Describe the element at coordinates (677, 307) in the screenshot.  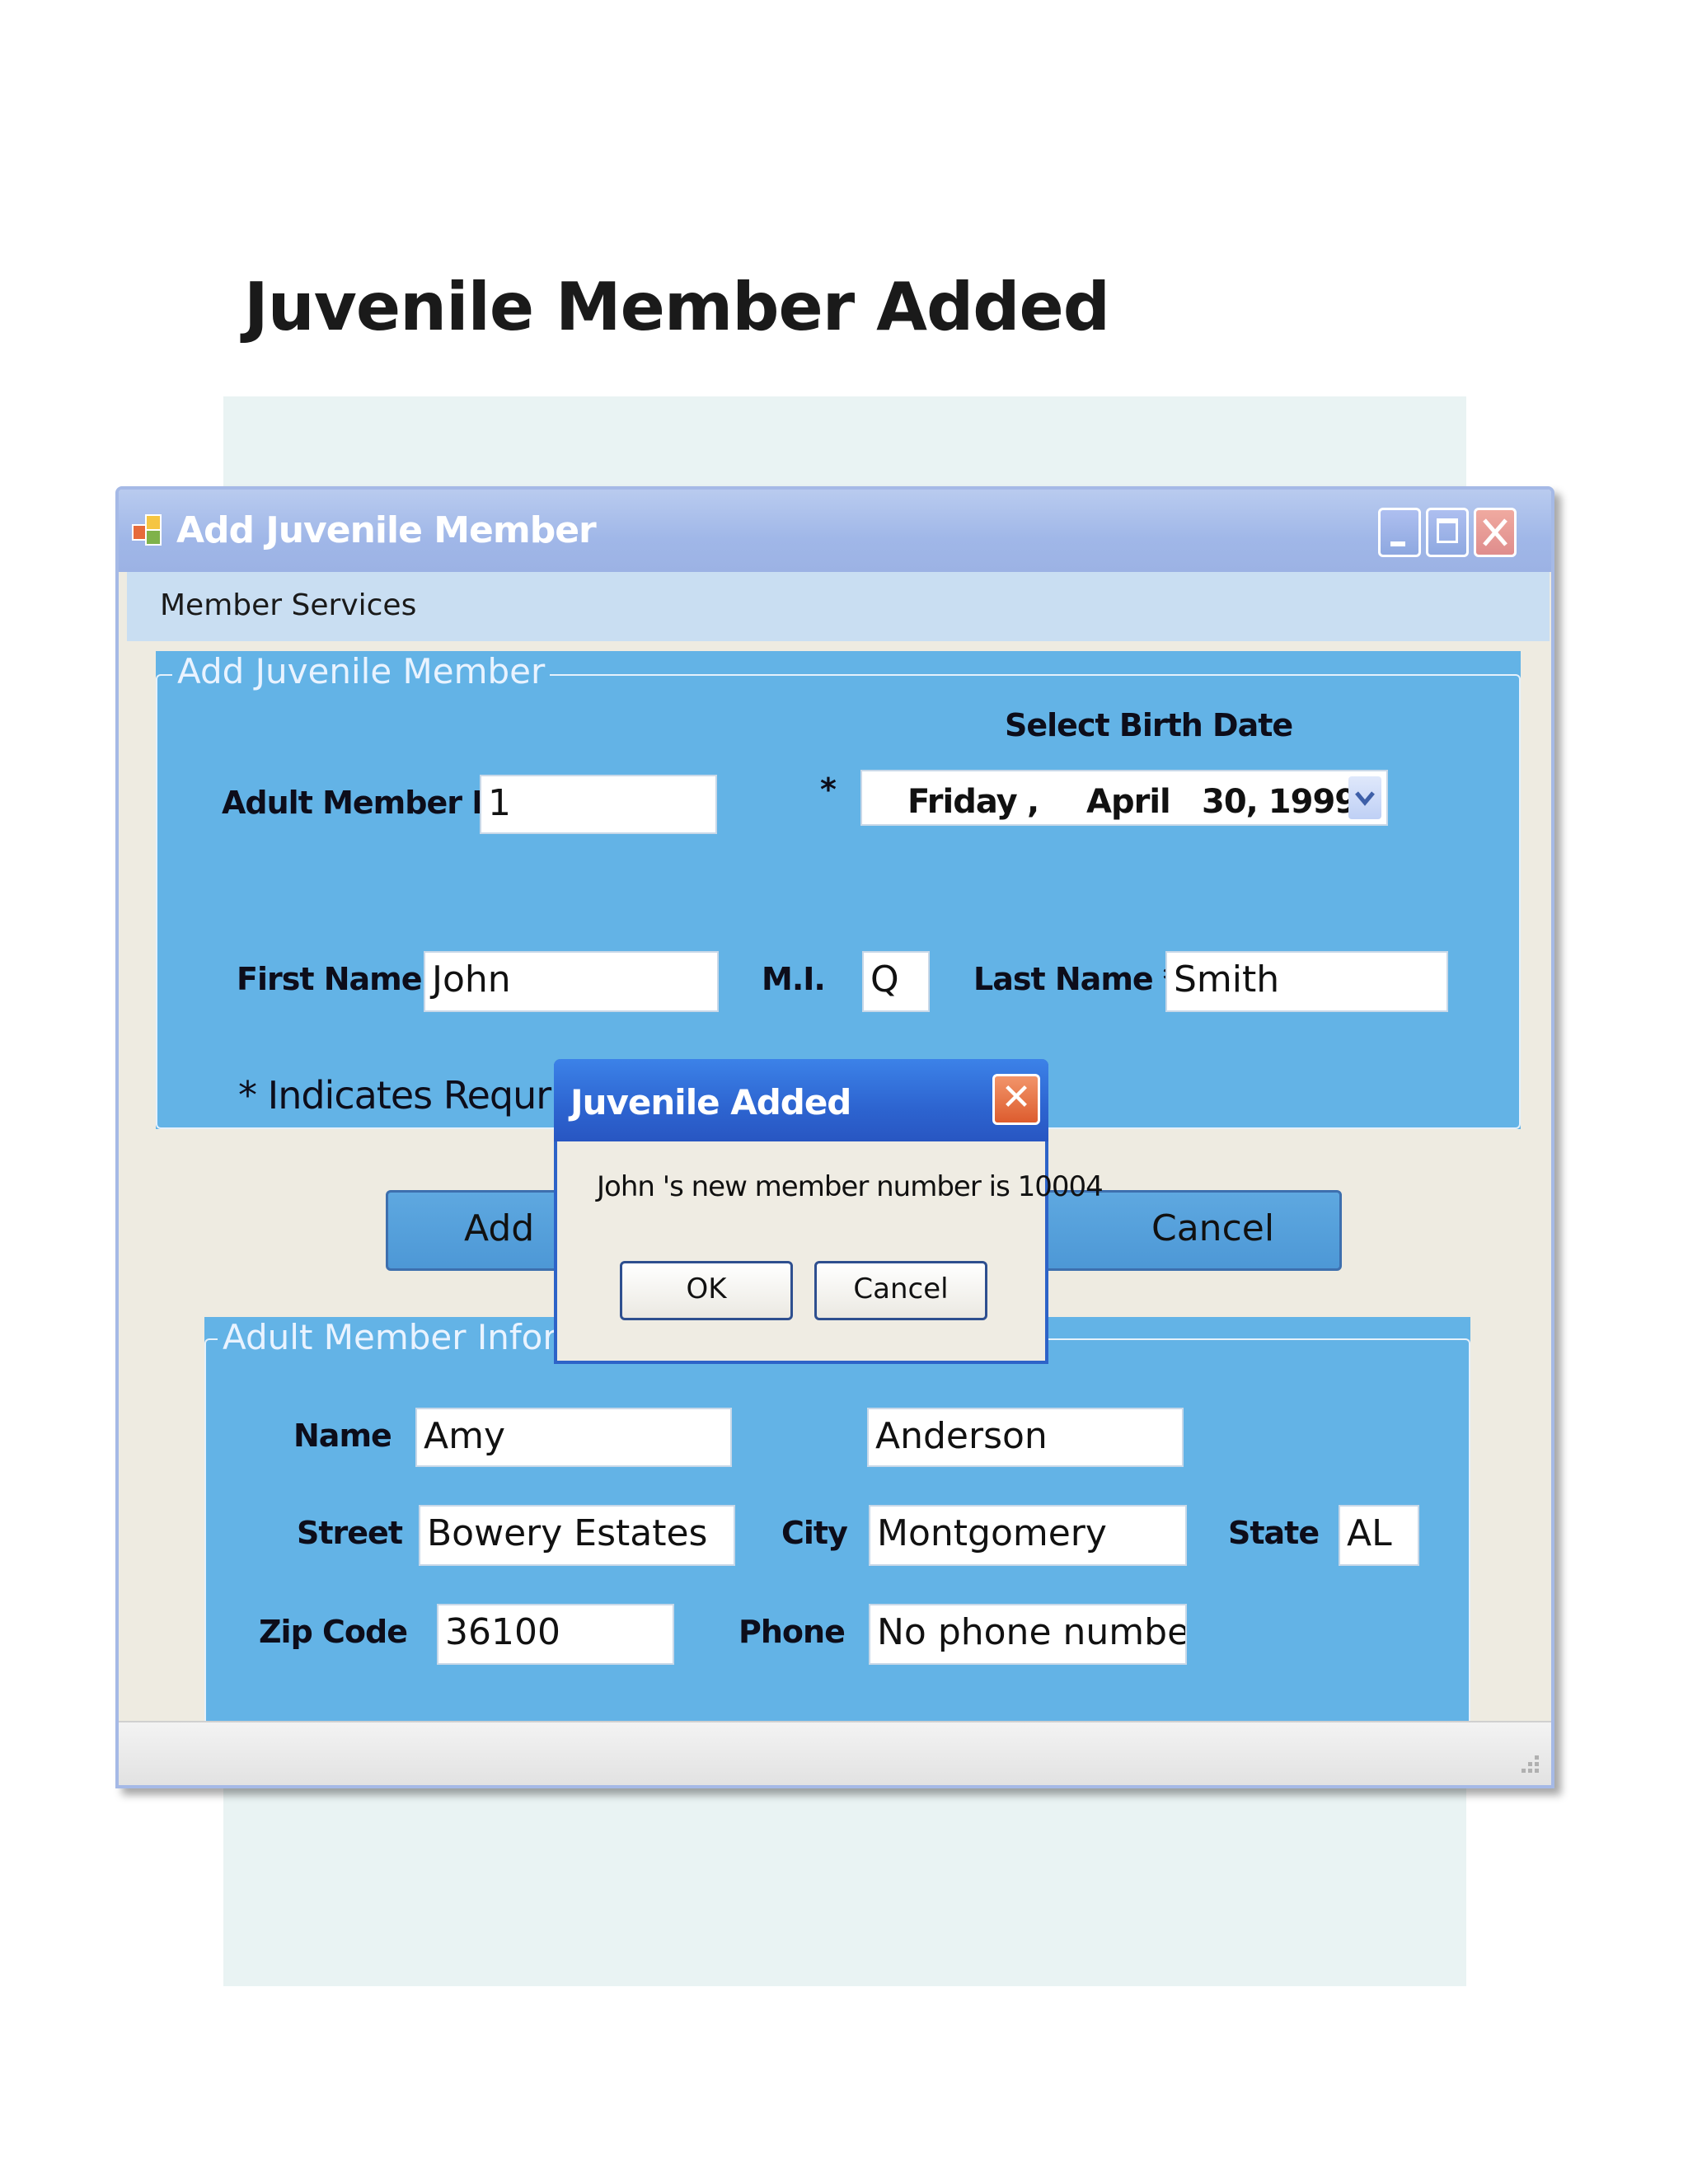
I see `page-title: Juvenile Member Added` at that location.